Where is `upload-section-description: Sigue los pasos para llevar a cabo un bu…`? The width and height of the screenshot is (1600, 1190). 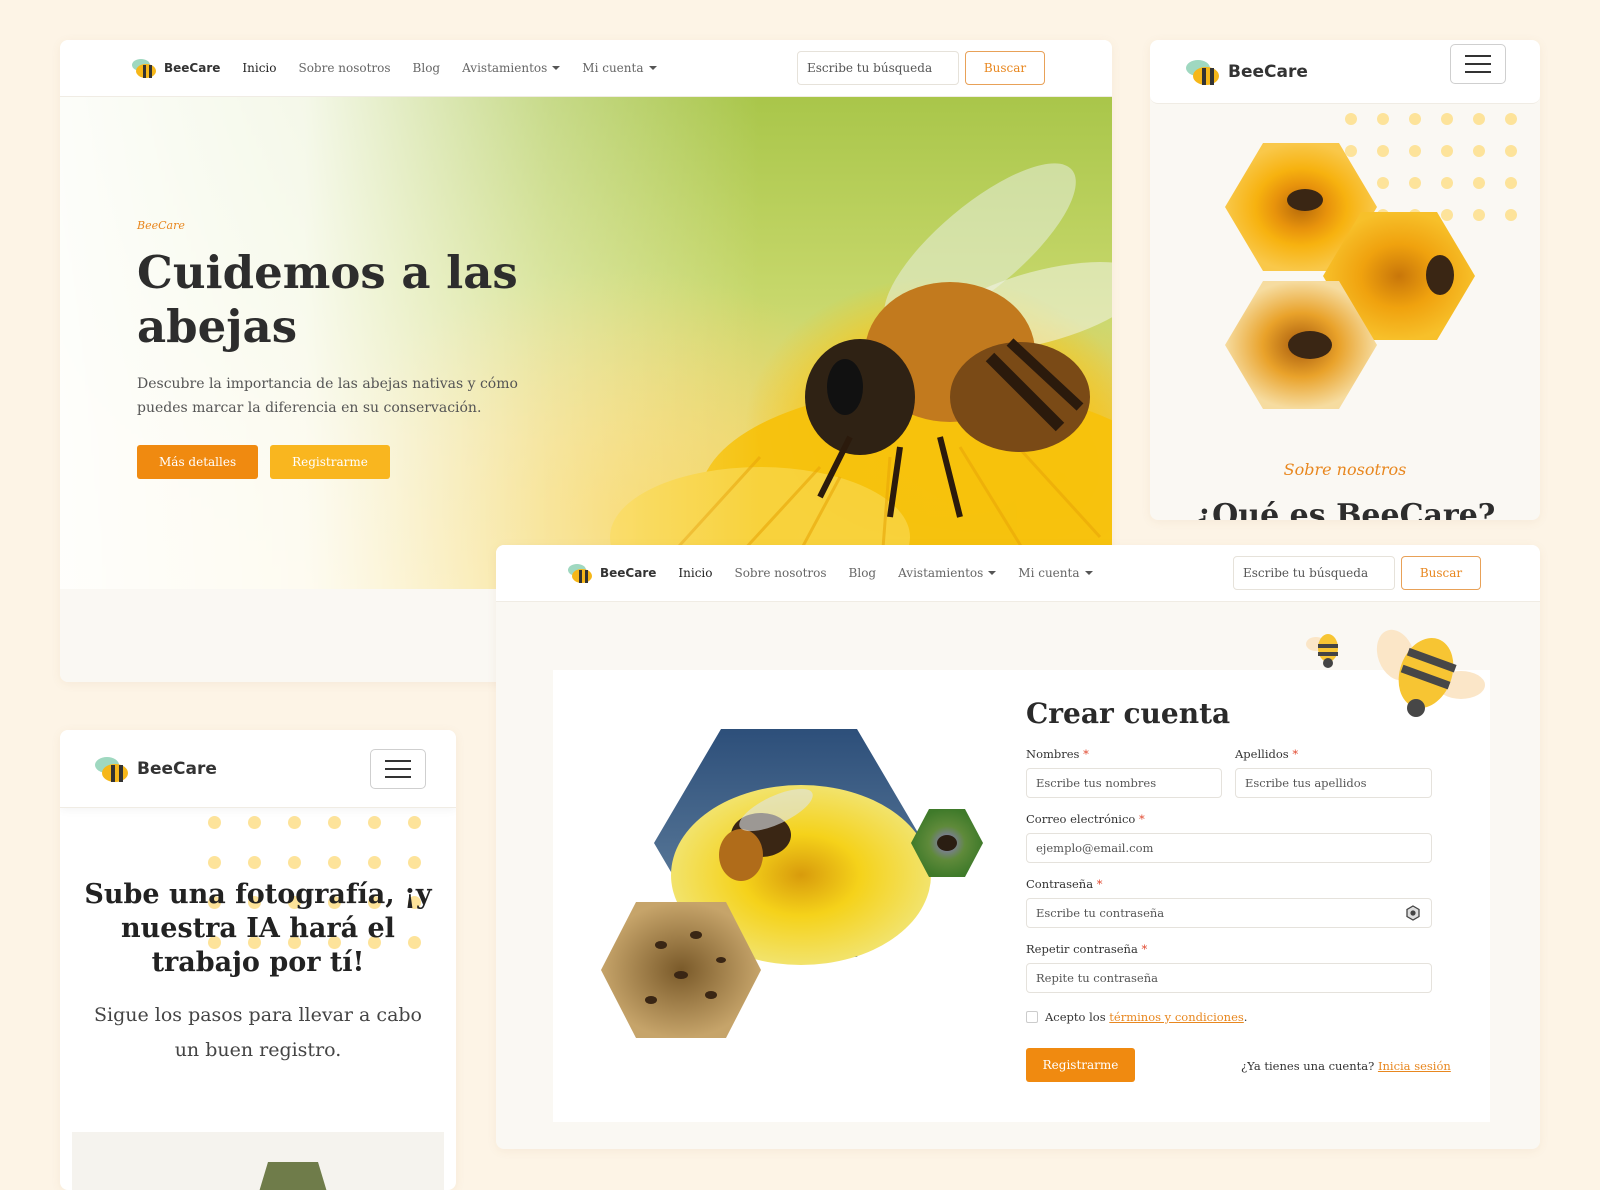 upload-section-description: Sigue los pasos para llevar a cabo un bu… is located at coordinates (257, 1032).